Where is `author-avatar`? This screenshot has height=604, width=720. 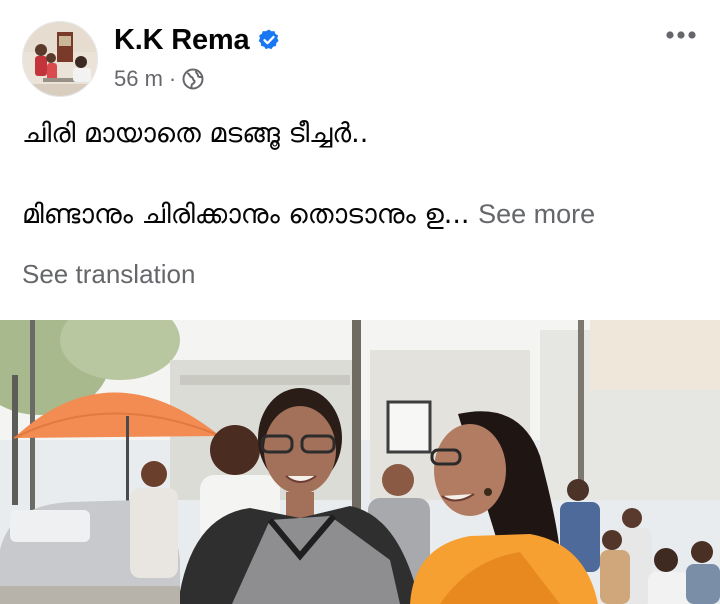
author-avatar is located at coordinates (60, 59).